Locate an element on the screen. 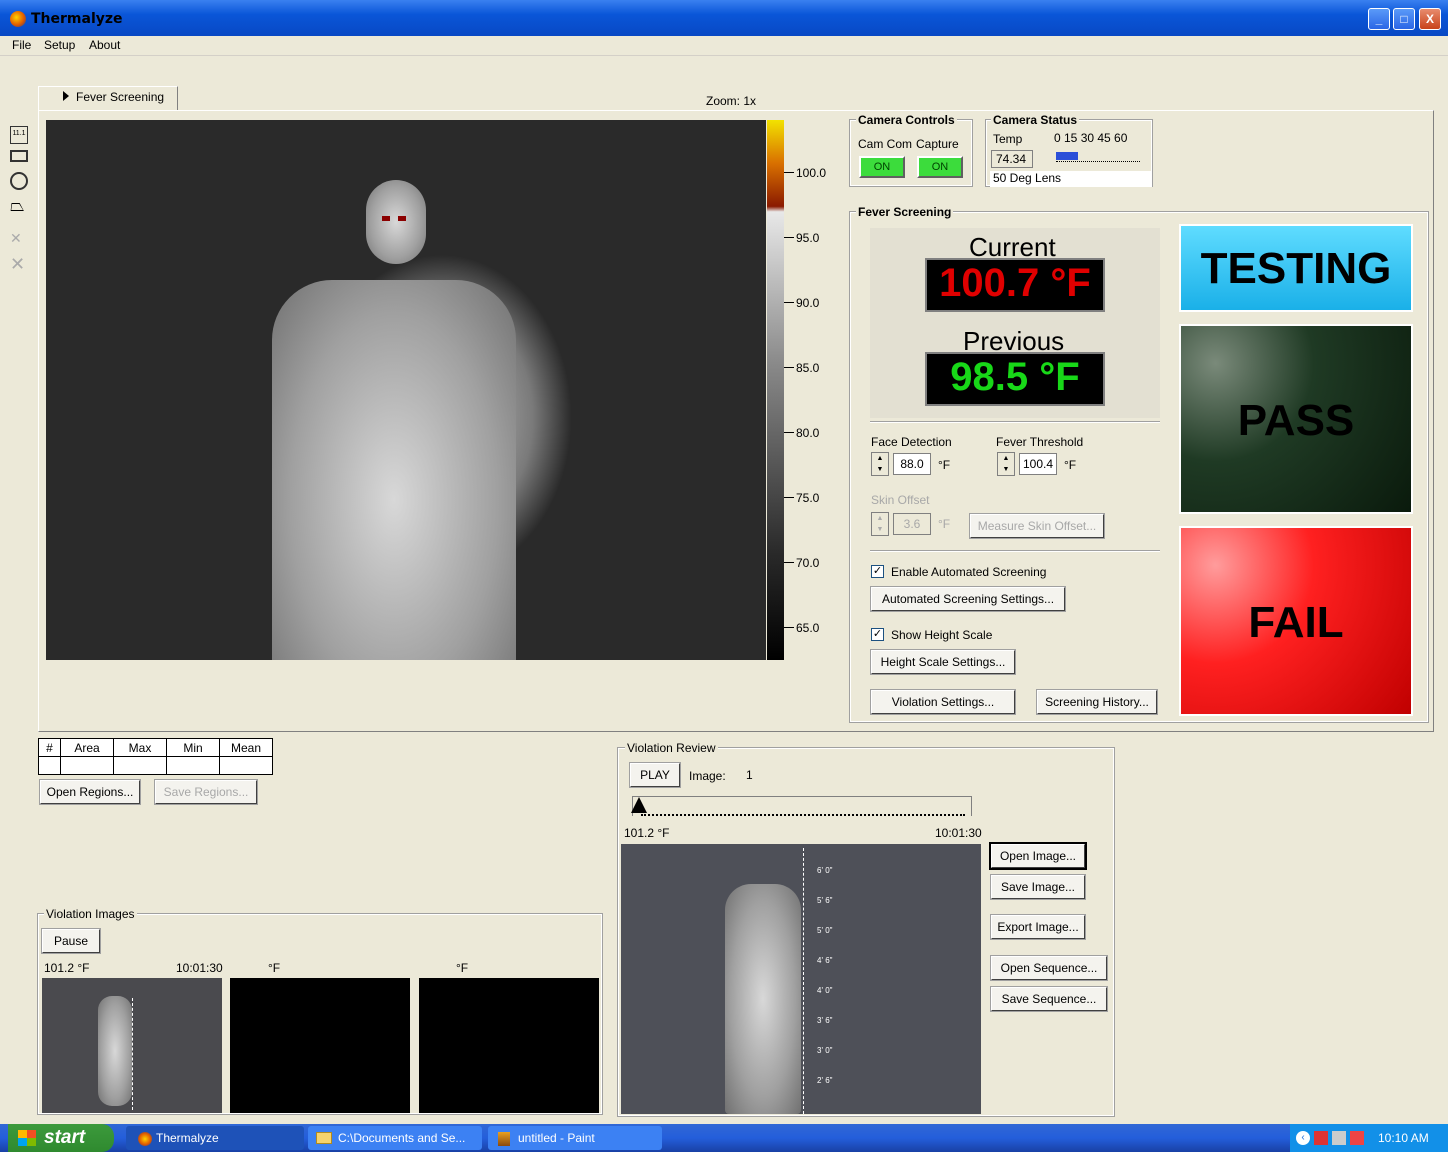 The image size is (1448, 1152). menu-about: About is located at coordinates (104, 45).